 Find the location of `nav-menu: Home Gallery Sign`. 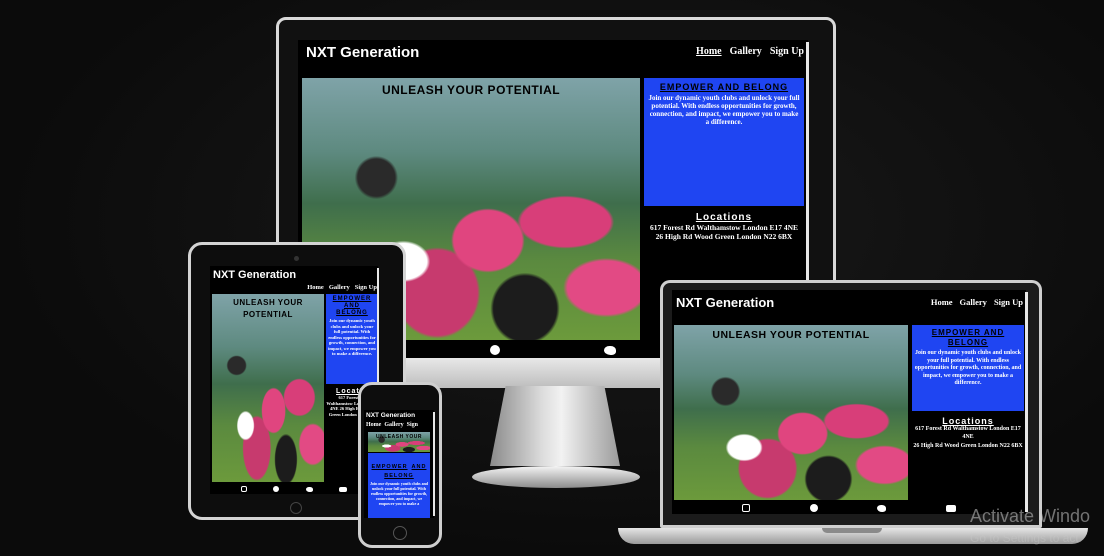

nav-menu: Home Gallery Sign is located at coordinates (392, 425).